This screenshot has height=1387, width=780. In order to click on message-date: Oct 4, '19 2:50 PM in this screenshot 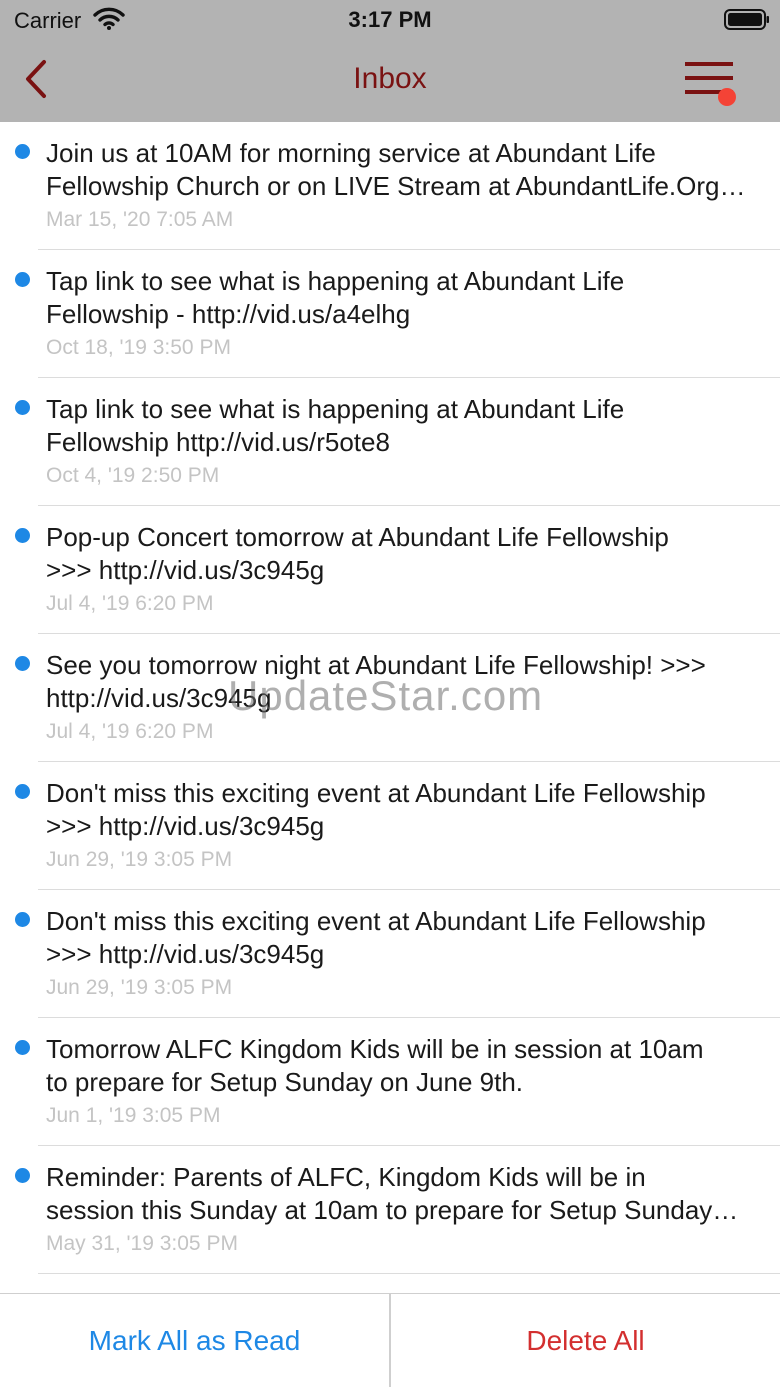, I will do `click(133, 475)`.